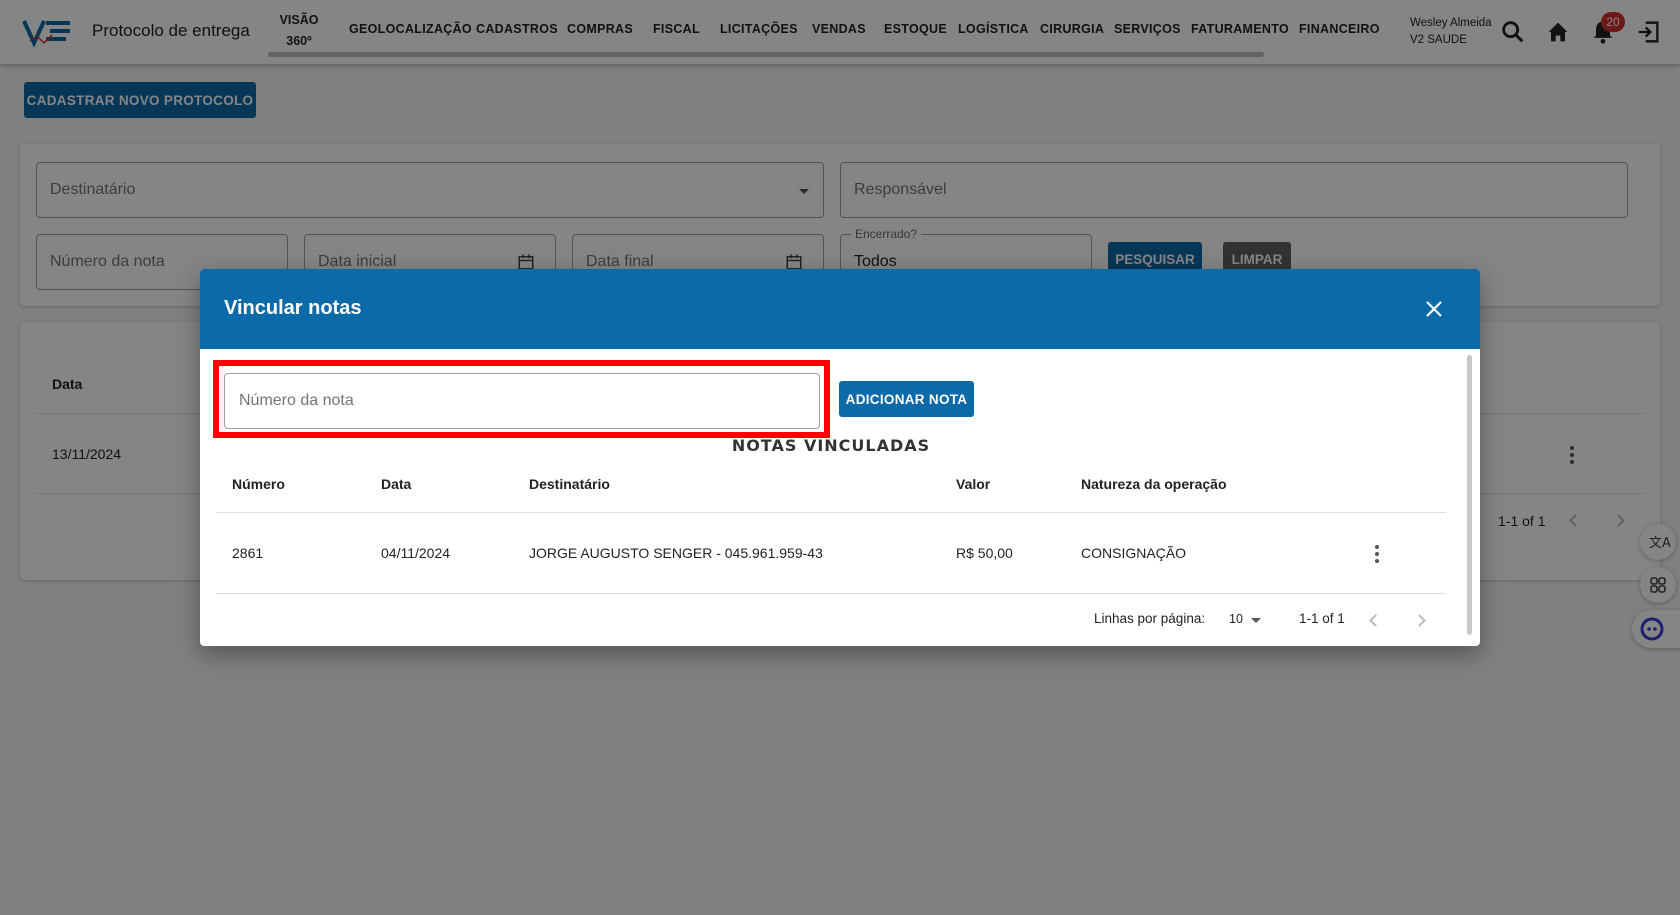  I want to click on more-vert-icon, so click(1377, 555).